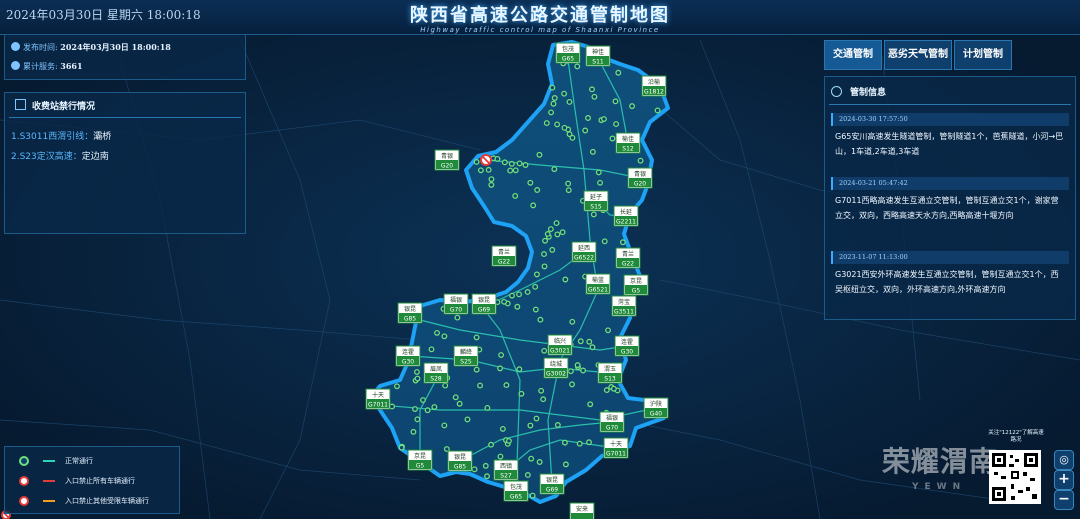  What do you see at coordinates (656, 408) in the screenshot?
I see `route-shield: 沪陕 G40` at bounding box center [656, 408].